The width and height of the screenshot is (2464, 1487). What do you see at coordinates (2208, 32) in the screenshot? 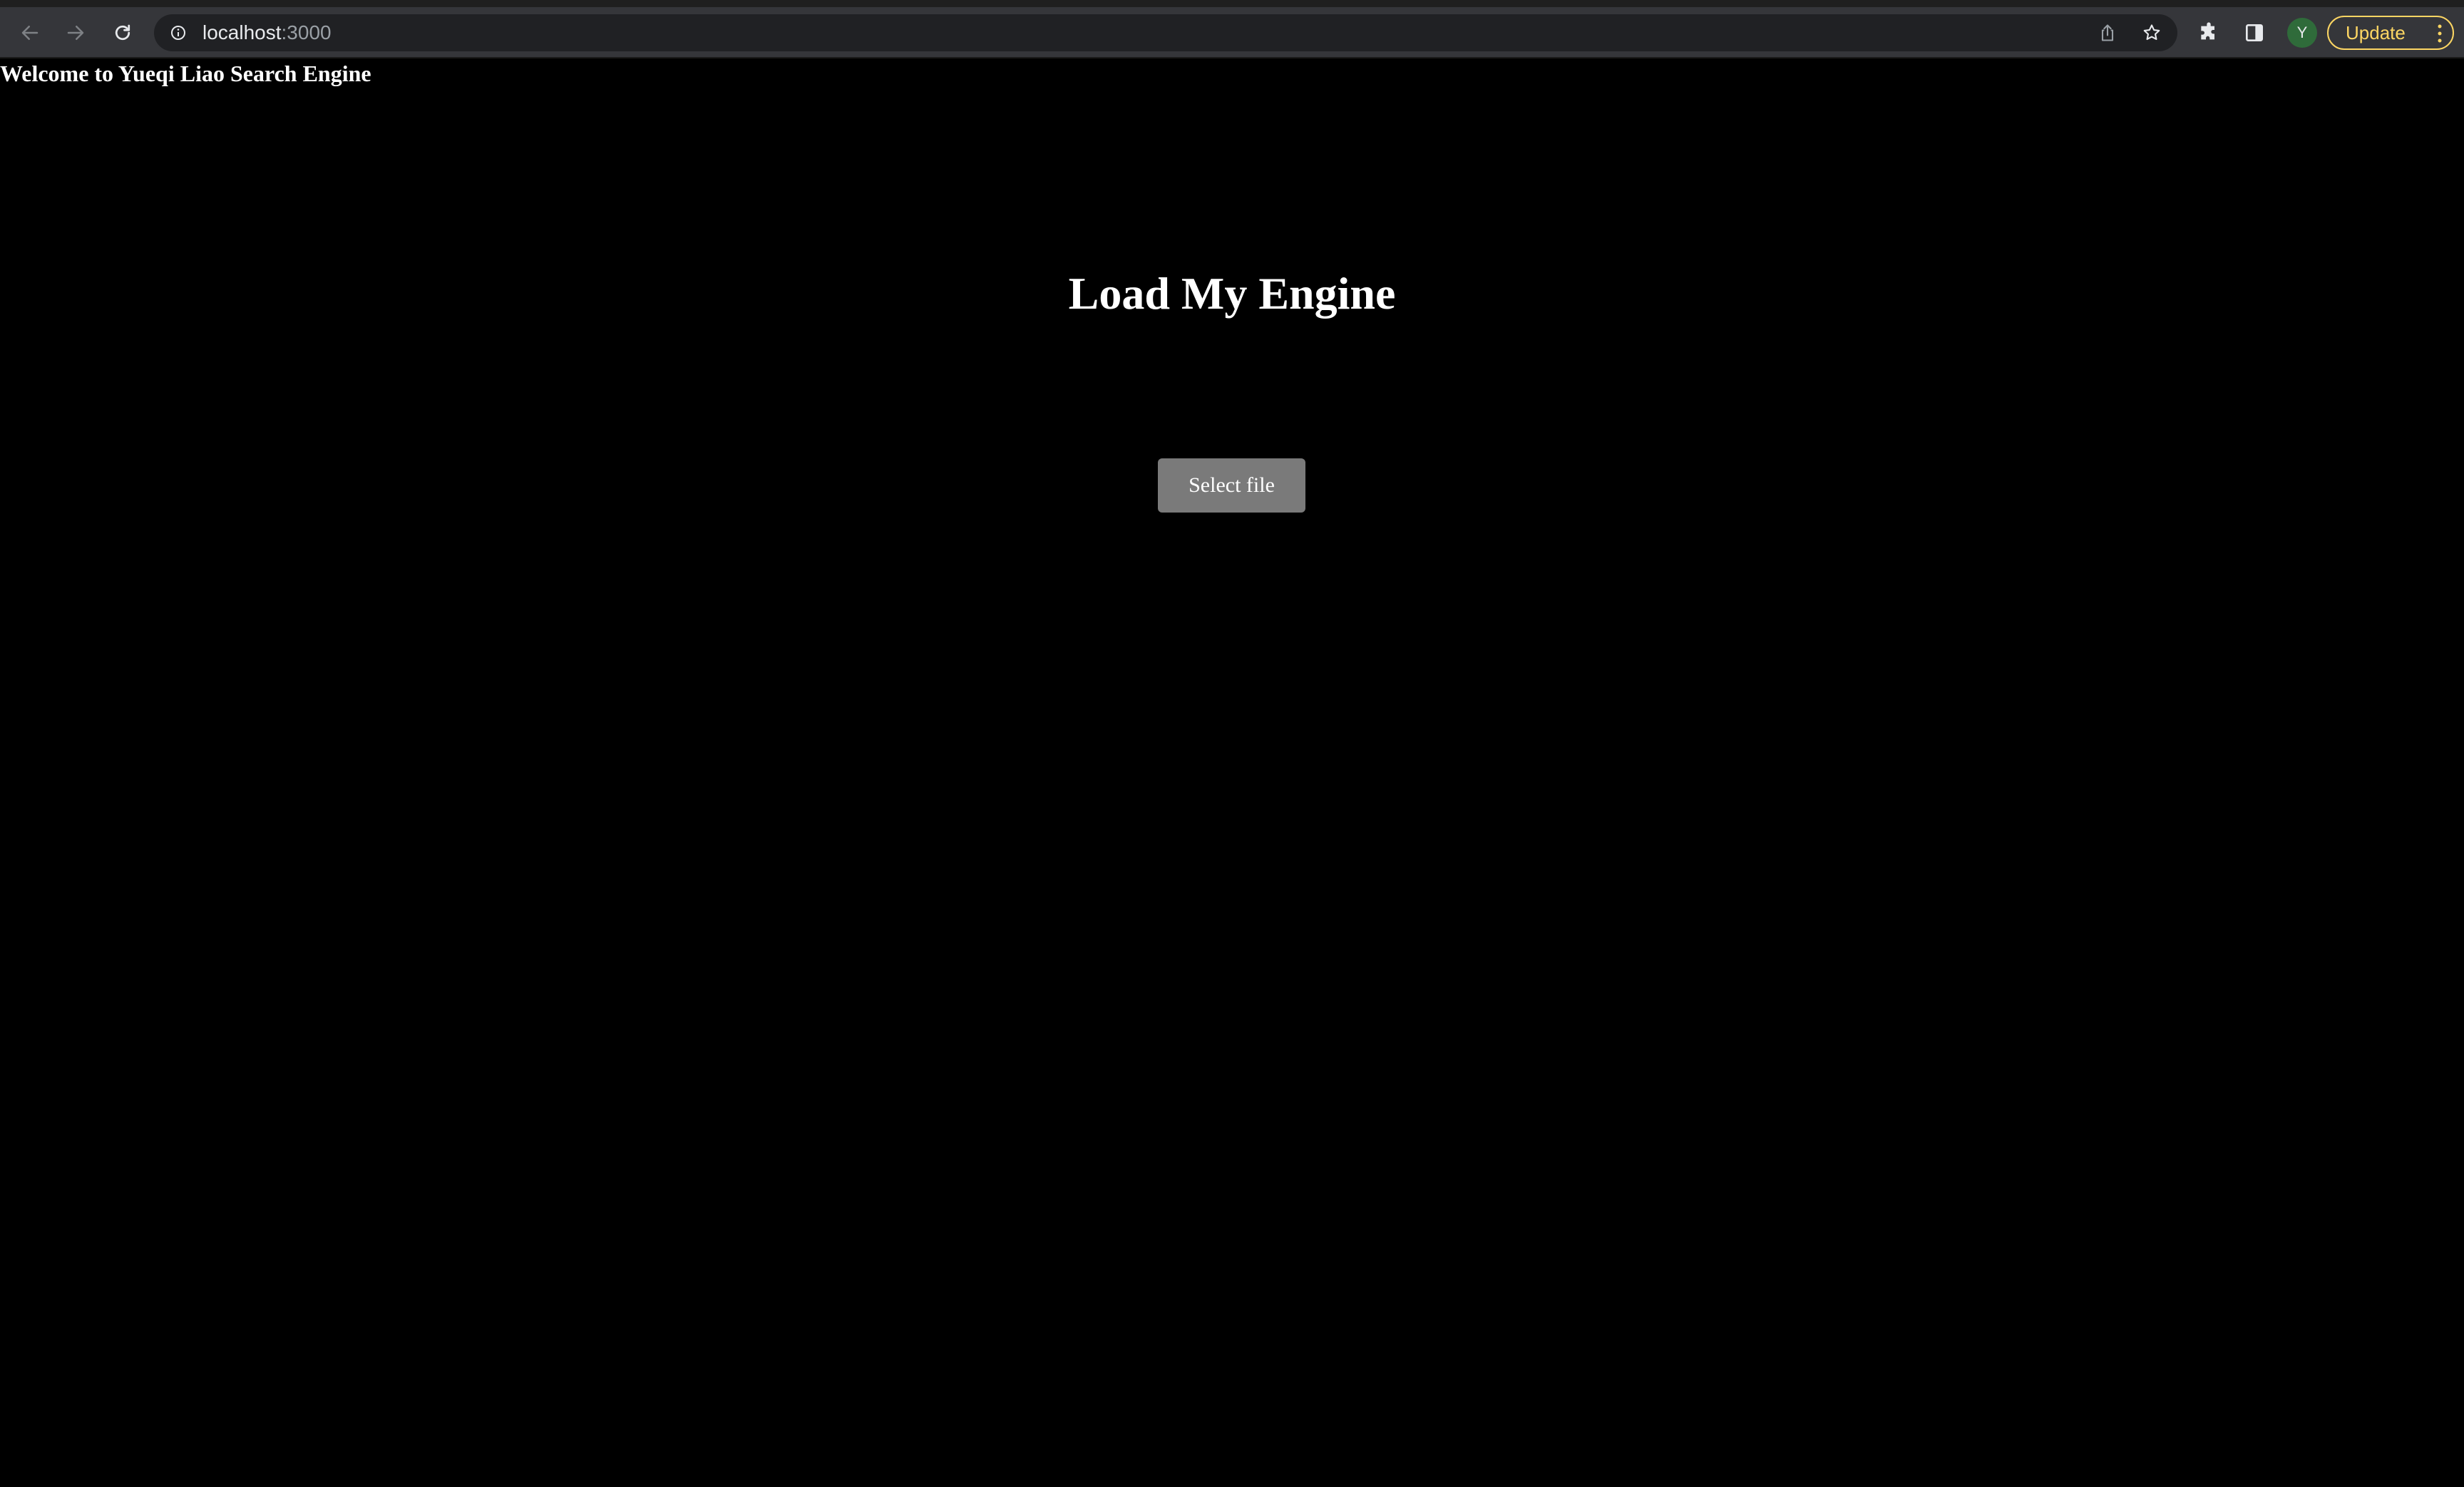
I see `puzzle-icon` at bounding box center [2208, 32].